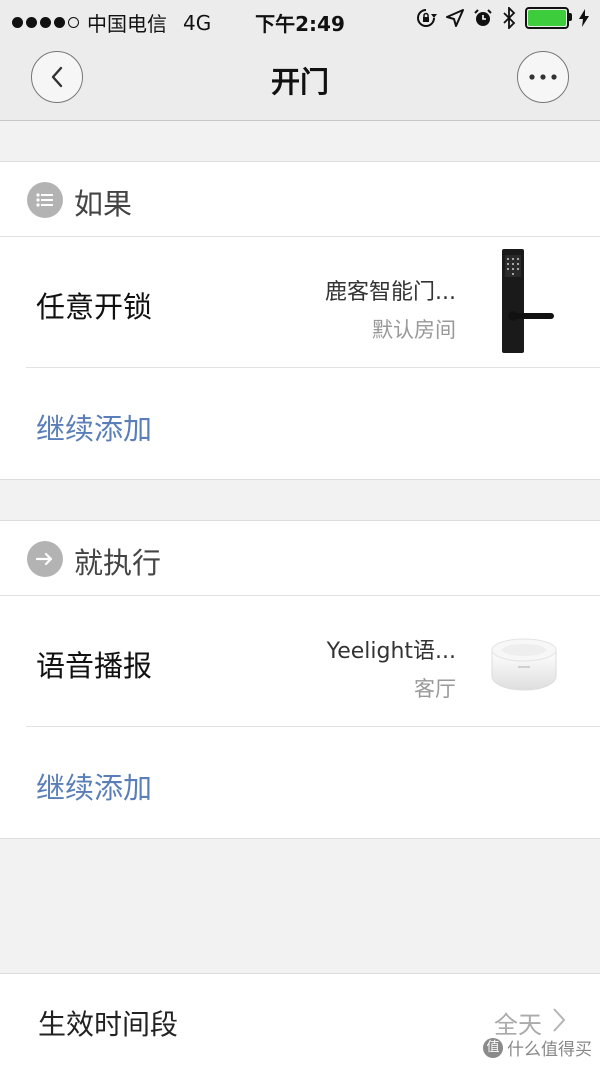 The width and height of the screenshot is (600, 1066). What do you see at coordinates (94, 429) in the screenshot?
I see `if-add-more-label: 继续添加` at bounding box center [94, 429].